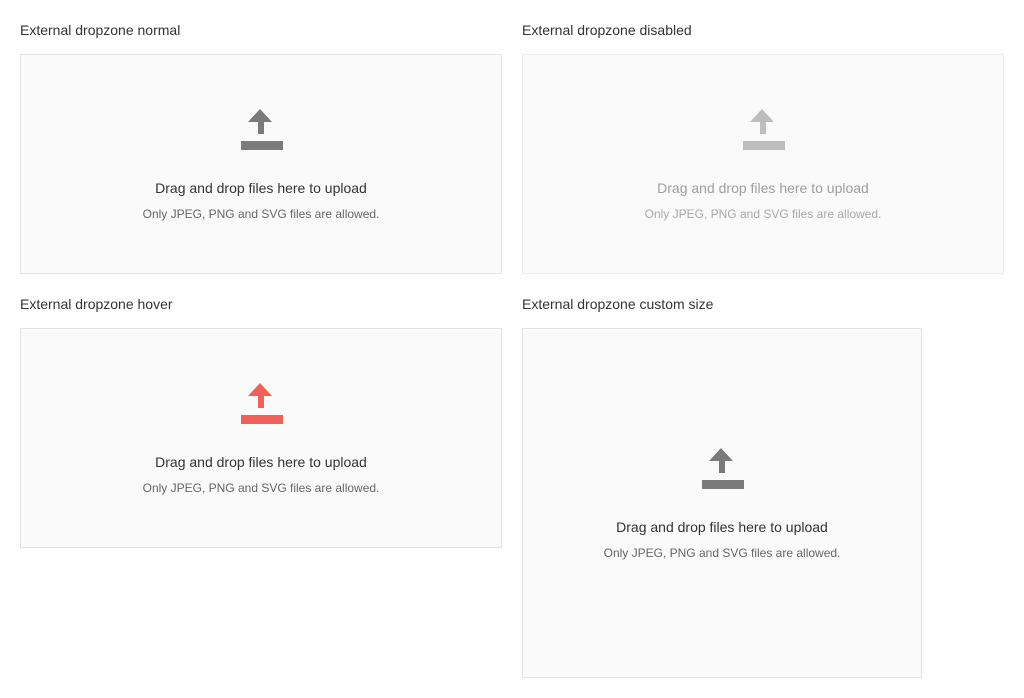 This screenshot has width=1024, height=698. What do you see at coordinates (100, 30) in the screenshot?
I see `section-label-normal: External dropzone normal` at bounding box center [100, 30].